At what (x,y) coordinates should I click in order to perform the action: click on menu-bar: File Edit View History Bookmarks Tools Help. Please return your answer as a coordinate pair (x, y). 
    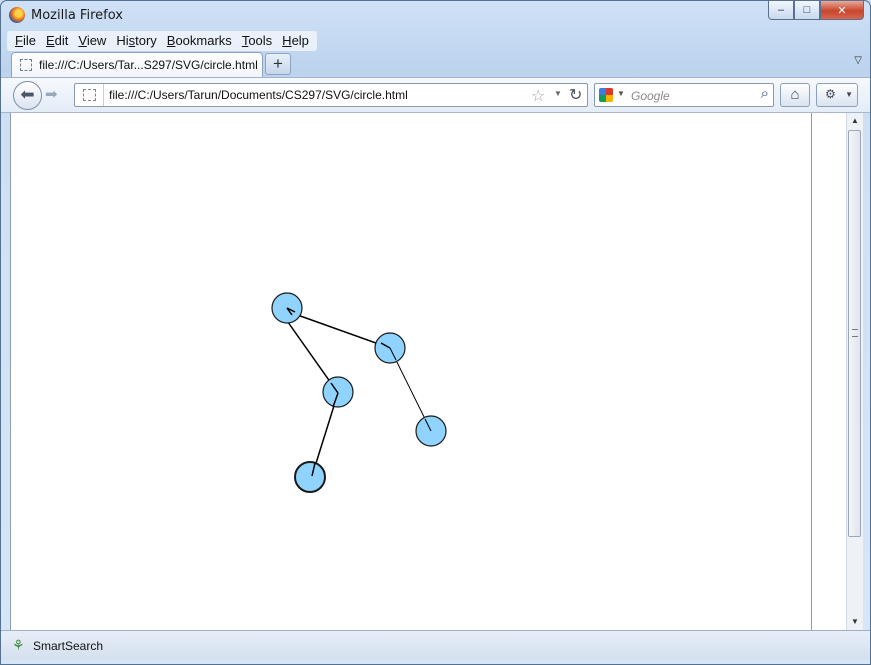
    Looking at the image, I should click on (162, 41).